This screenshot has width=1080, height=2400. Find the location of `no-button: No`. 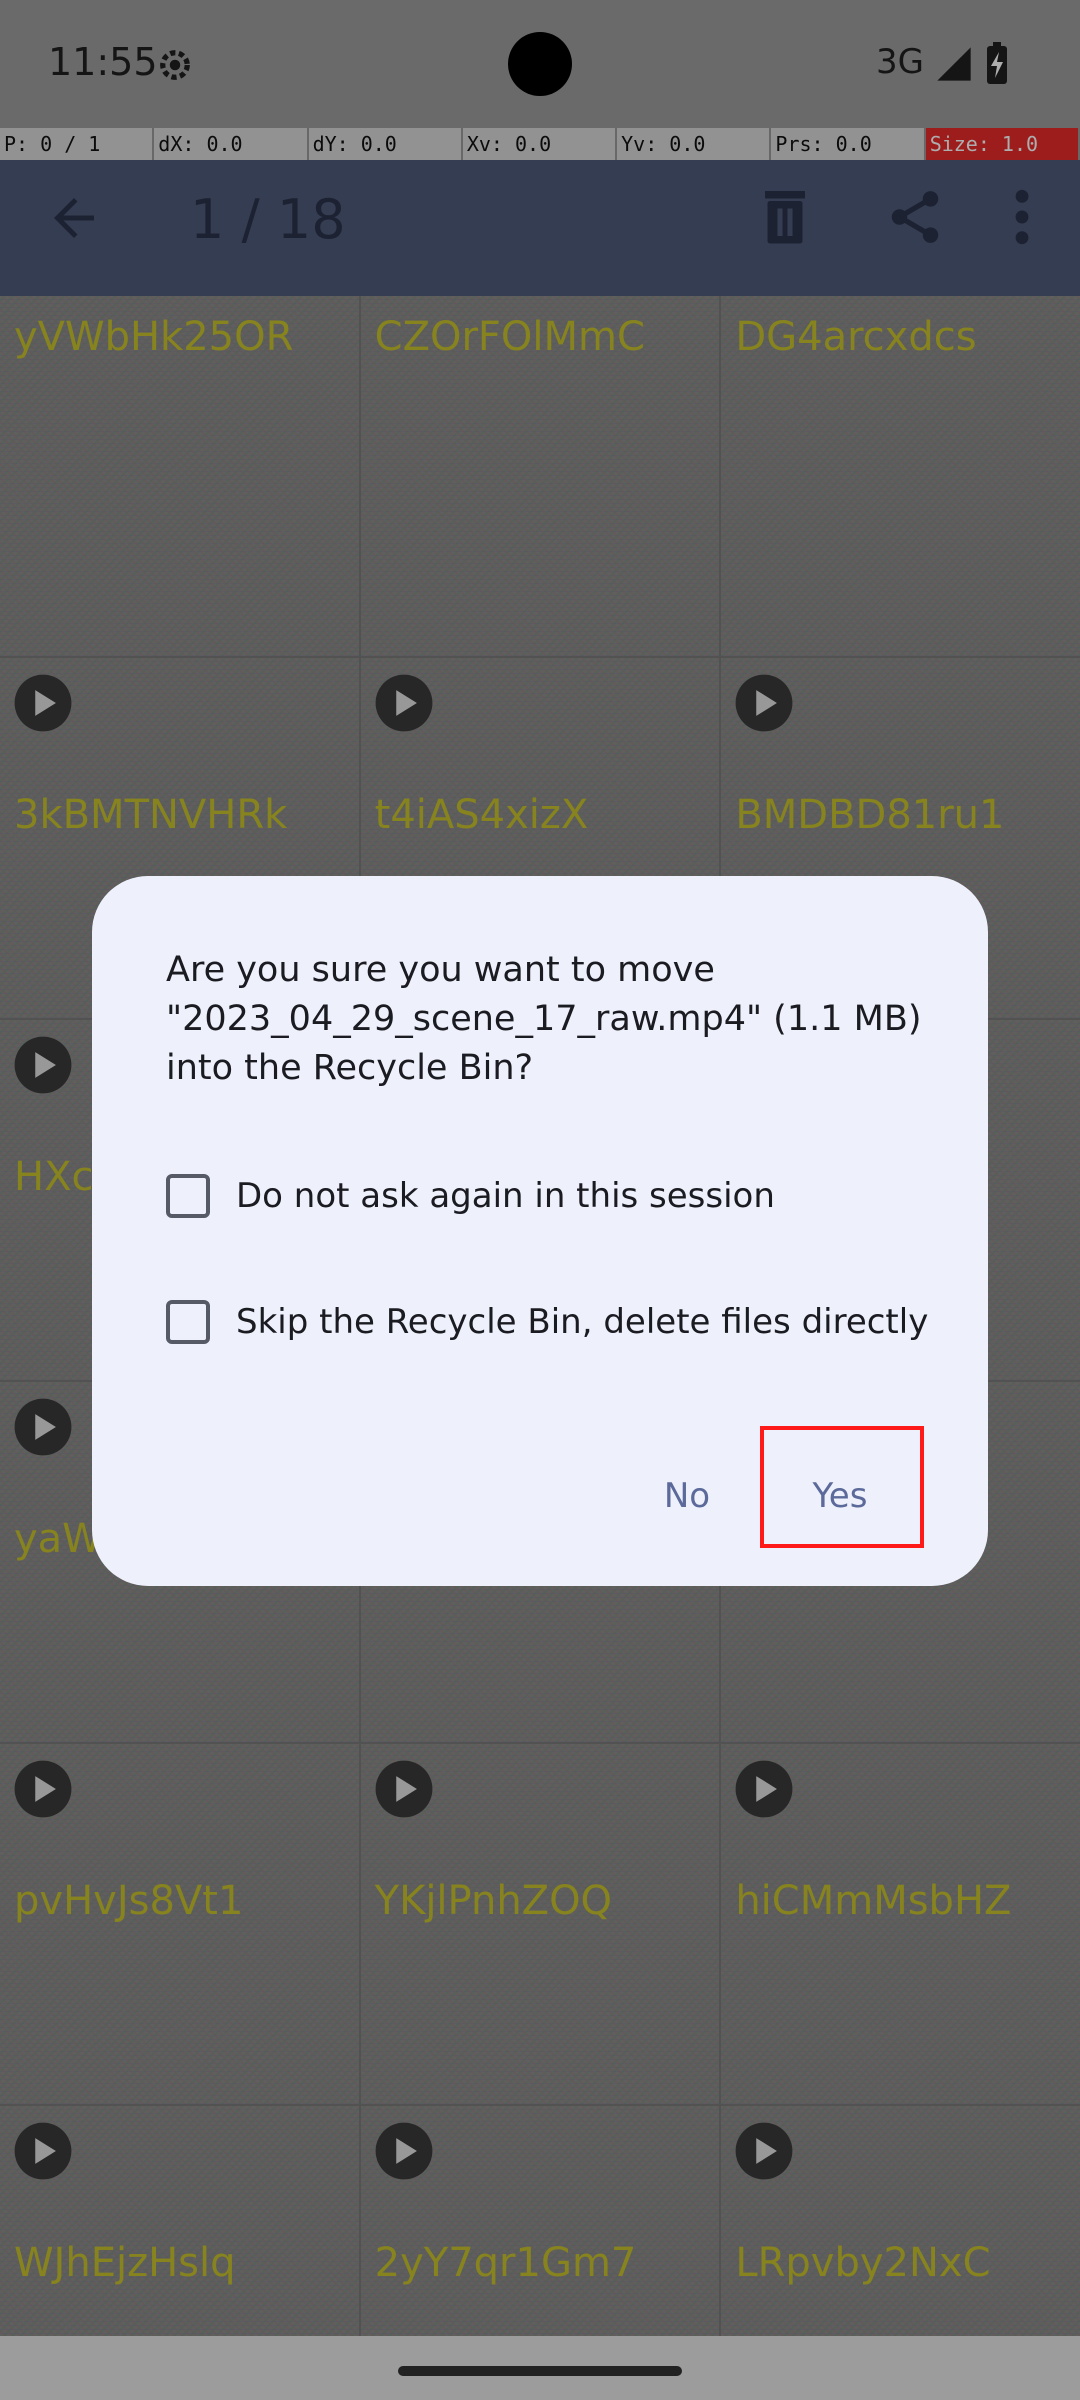

no-button: No is located at coordinates (687, 1496).